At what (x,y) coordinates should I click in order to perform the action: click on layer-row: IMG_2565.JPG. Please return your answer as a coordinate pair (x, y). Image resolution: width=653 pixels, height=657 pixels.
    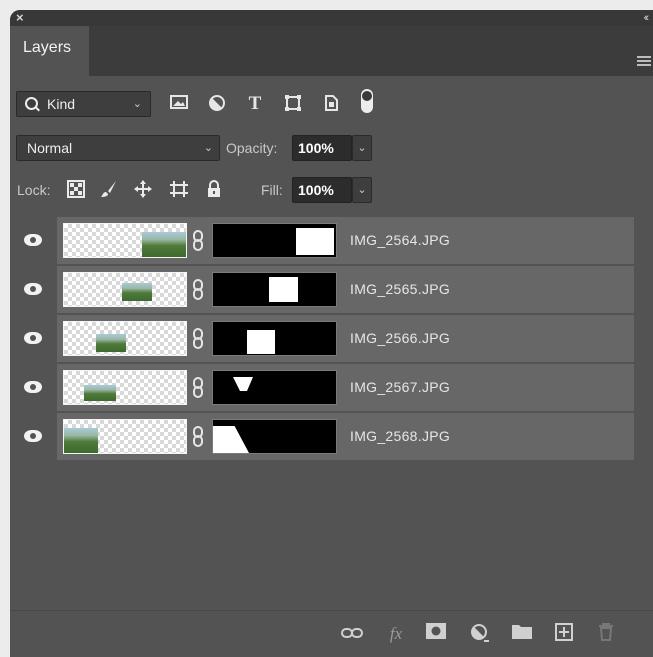
    Looking at the image, I should click on (322, 289).